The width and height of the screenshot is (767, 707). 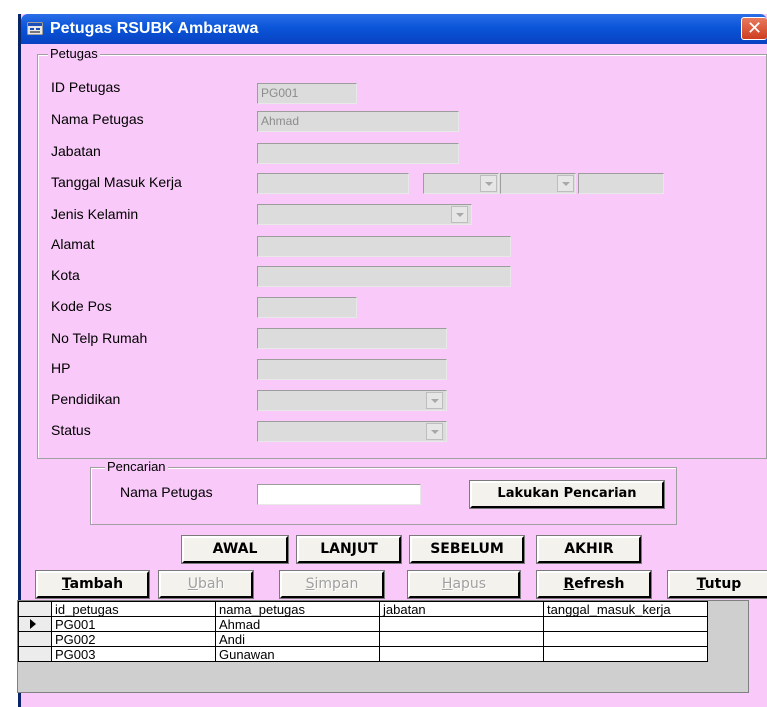 What do you see at coordinates (192, 584) in the screenshot?
I see `edit-button-hotkey: U` at bounding box center [192, 584].